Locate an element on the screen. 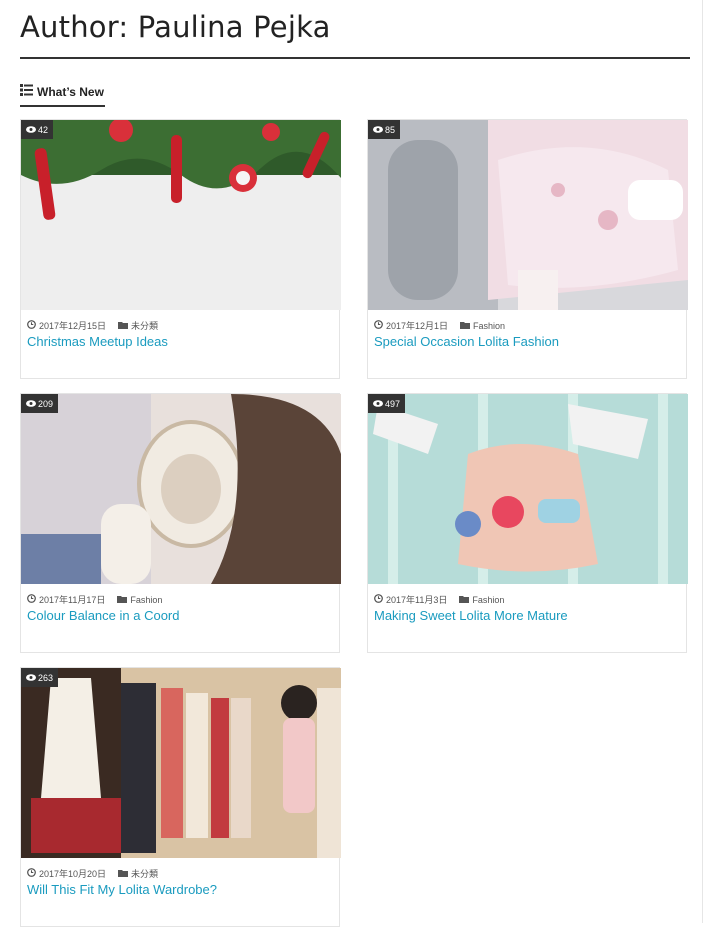  post-meta: 2017年11月3日 Fashion is located at coordinates (439, 599).